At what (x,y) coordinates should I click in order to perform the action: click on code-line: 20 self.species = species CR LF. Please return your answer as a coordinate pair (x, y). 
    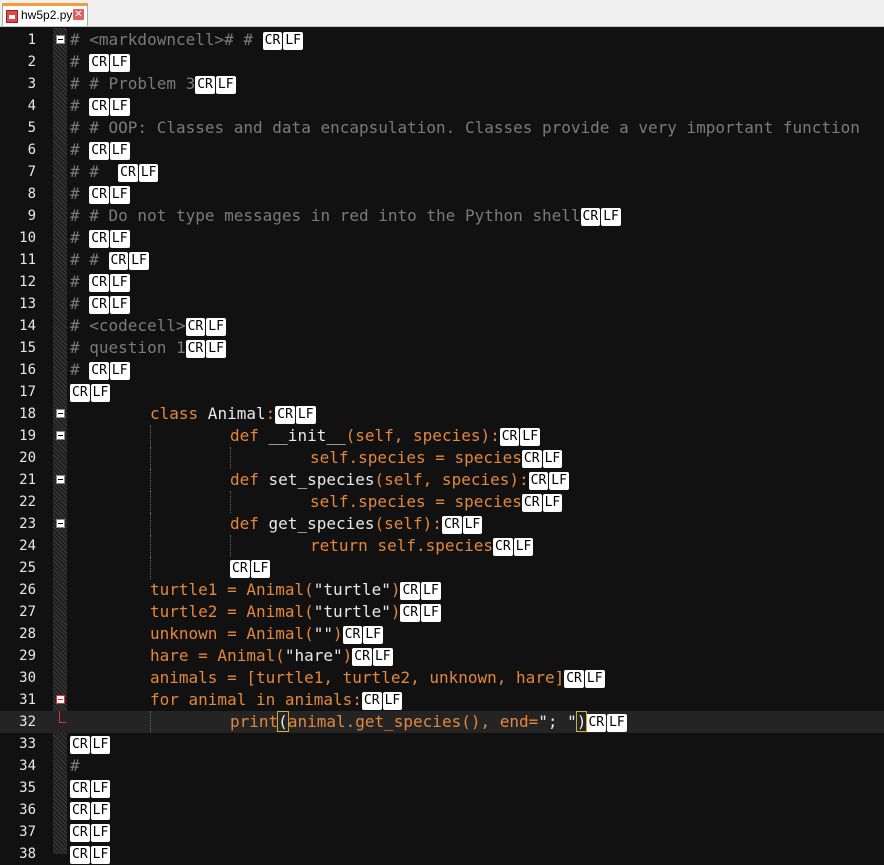
    Looking at the image, I should click on (442, 458).